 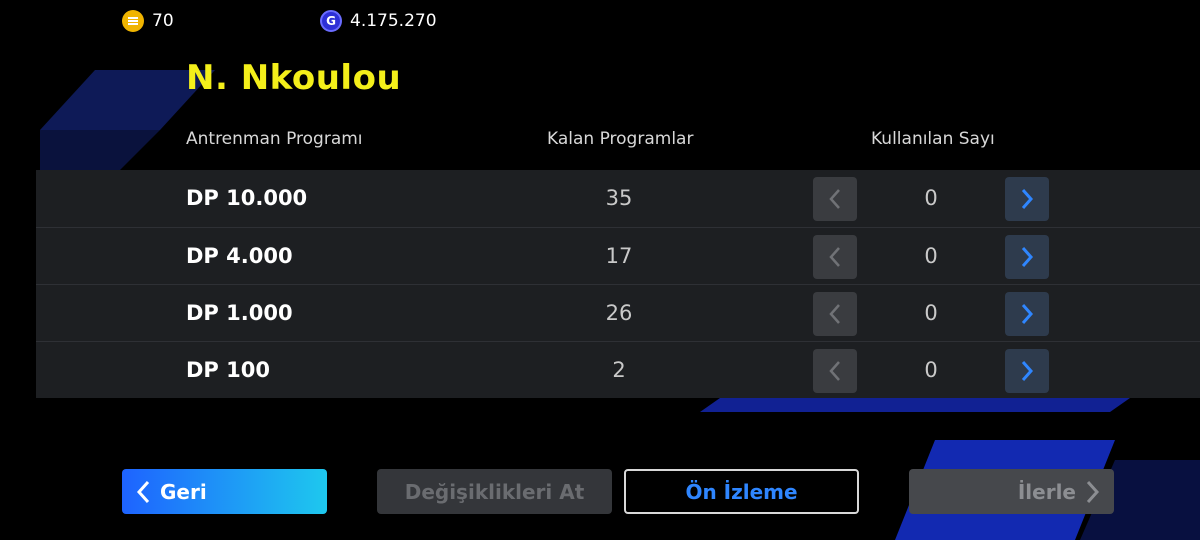 I want to click on gp-display: G 4.175.270, so click(x=378, y=21).